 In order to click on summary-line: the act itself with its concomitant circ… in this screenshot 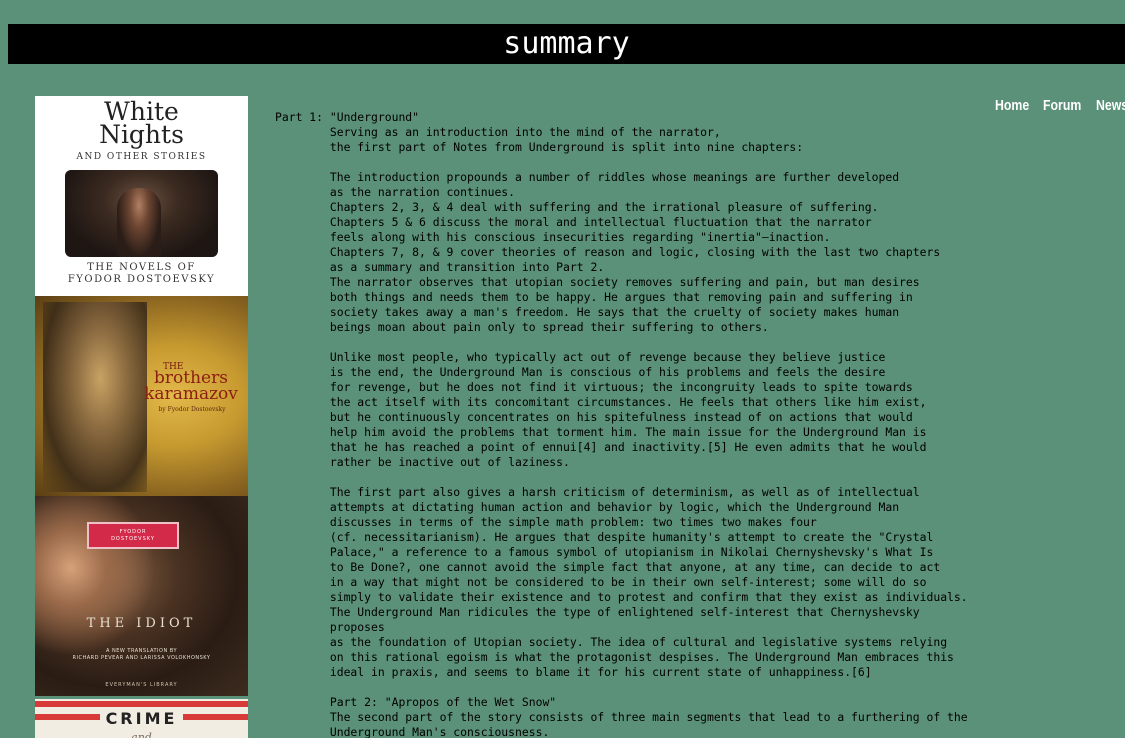, I will do `click(601, 402)`.